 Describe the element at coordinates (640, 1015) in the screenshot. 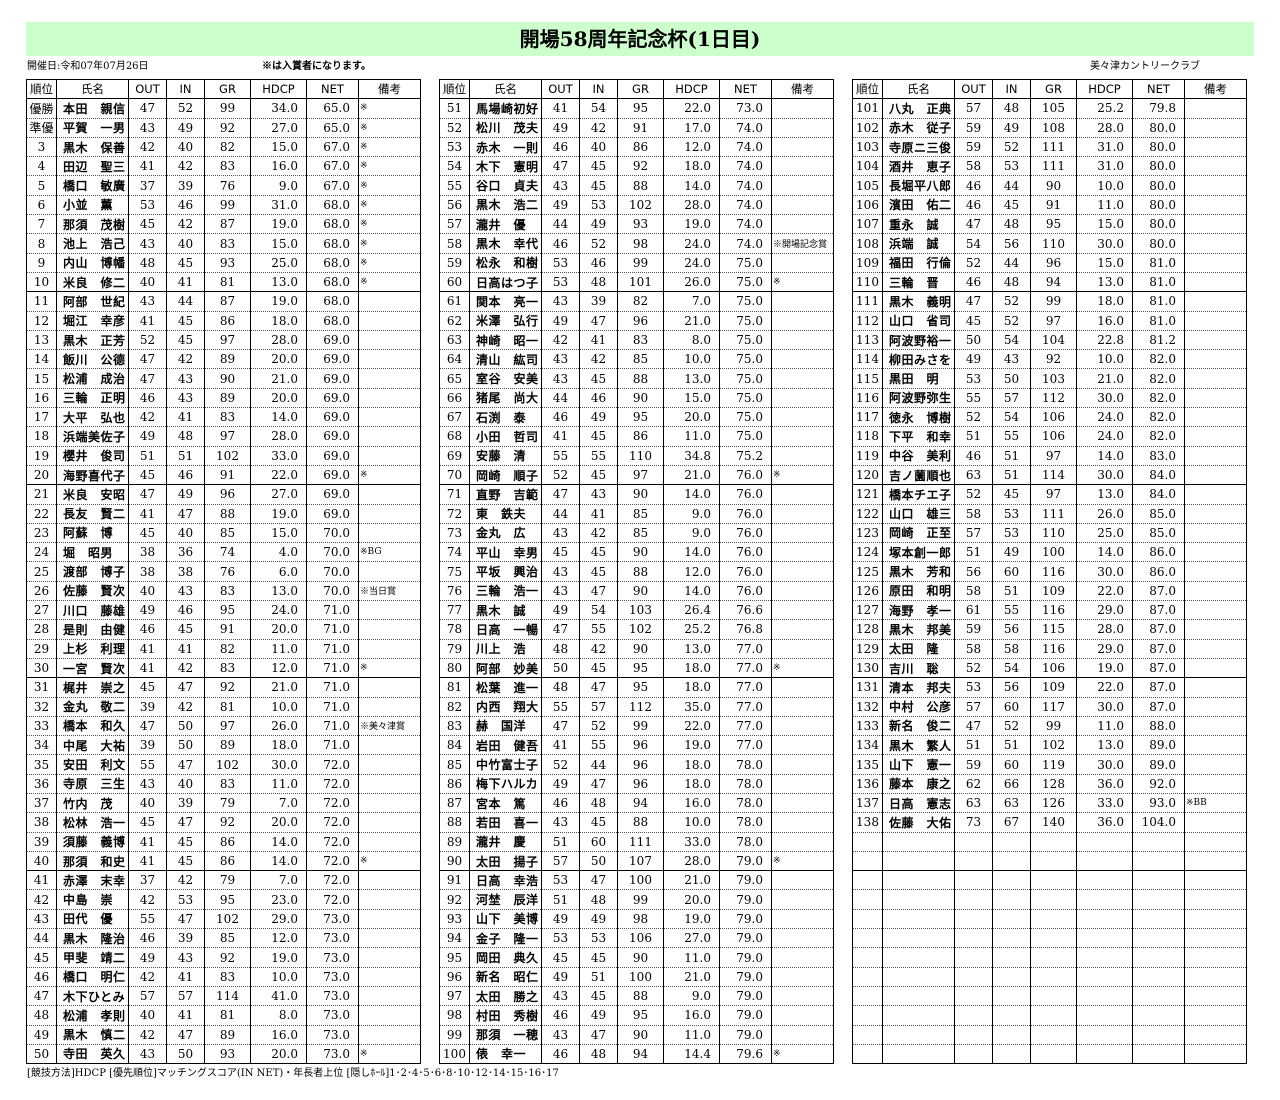

I see `gross-score: 95` at that location.